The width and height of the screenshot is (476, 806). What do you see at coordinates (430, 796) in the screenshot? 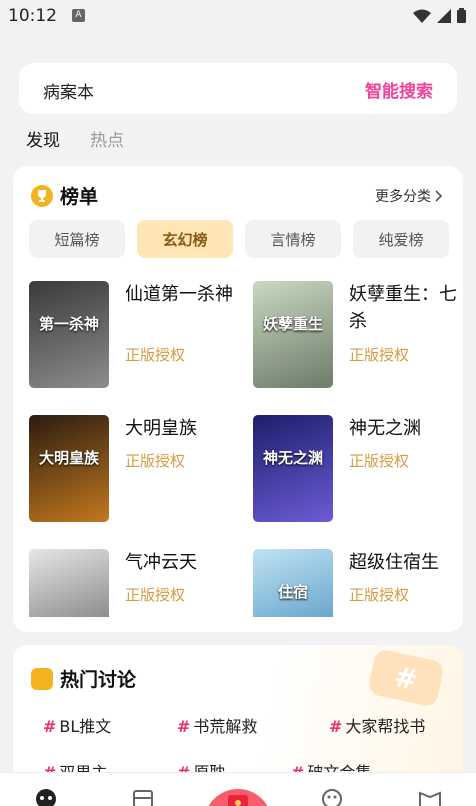
I see `open-book-icon` at bounding box center [430, 796].